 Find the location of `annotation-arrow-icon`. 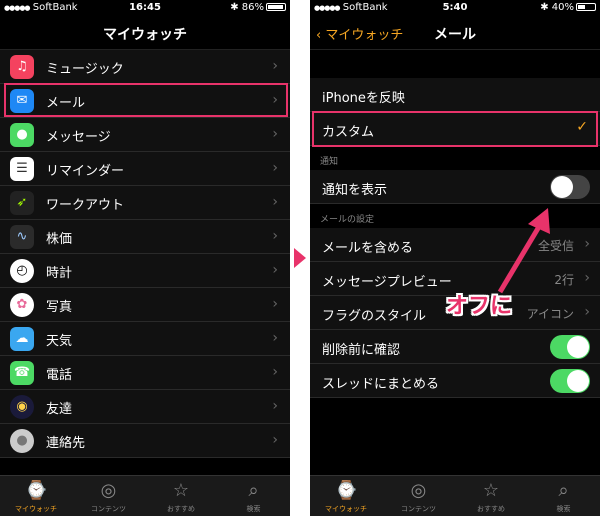

annotation-arrow-icon is located at coordinates (523, 251).